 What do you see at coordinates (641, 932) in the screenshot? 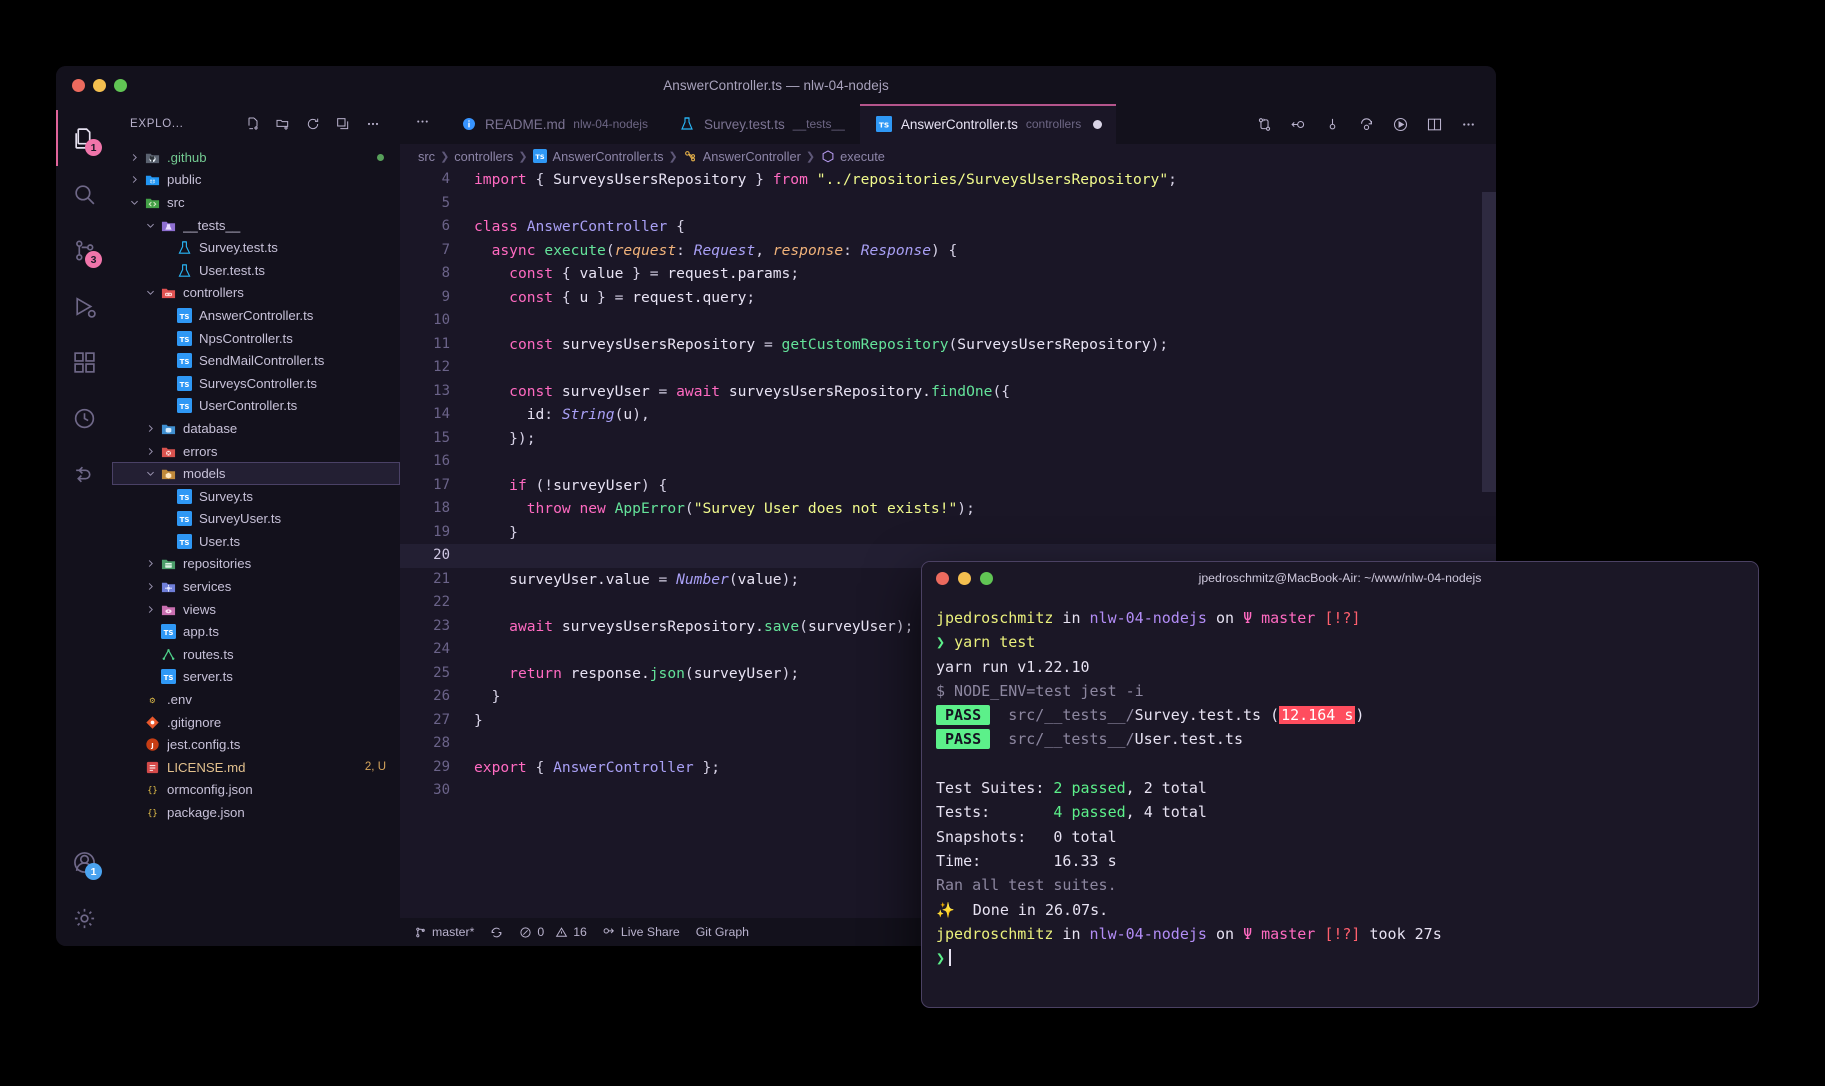
I see `status-live-share: Live Share` at bounding box center [641, 932].